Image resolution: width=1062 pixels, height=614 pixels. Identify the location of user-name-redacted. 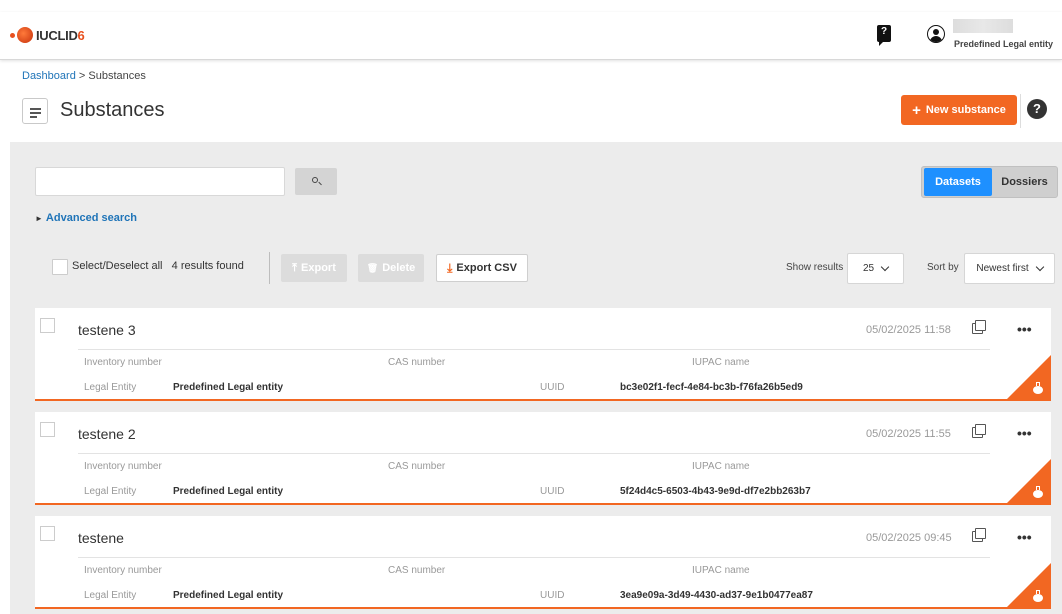
(983, 26).